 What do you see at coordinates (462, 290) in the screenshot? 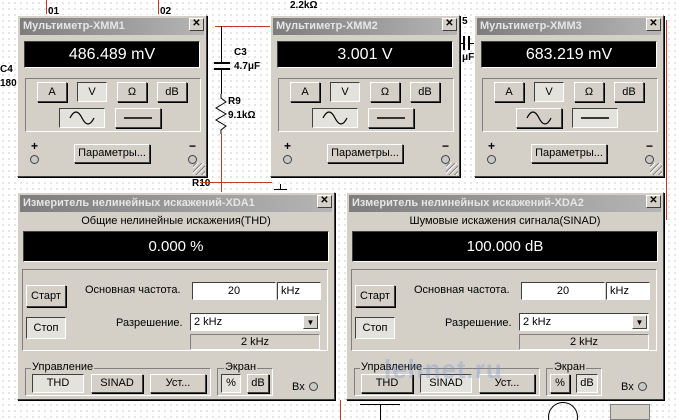
I see `fundamental-frequency-label: Основная частота.` at bounding box center [462, 290].